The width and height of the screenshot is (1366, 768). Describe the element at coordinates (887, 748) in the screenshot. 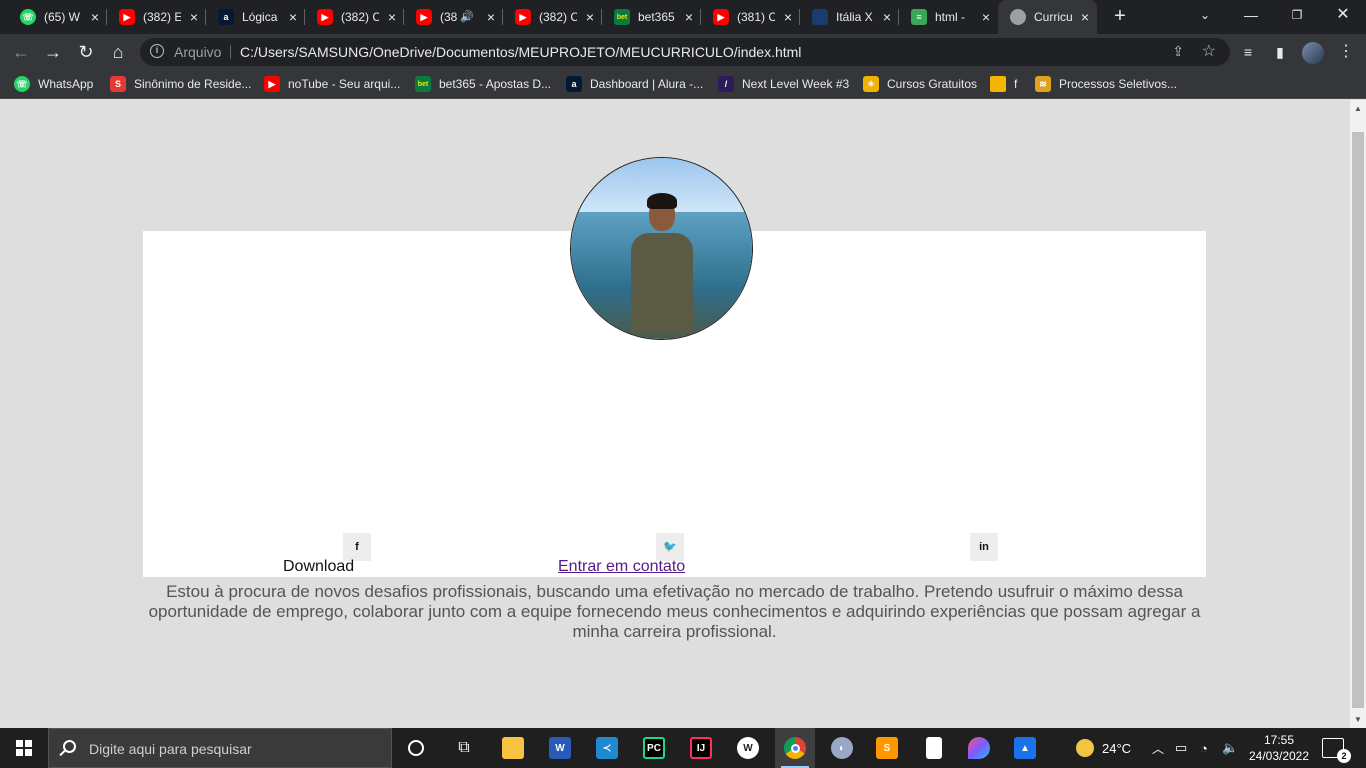

I see `taskbar-sublime: S` at that location.